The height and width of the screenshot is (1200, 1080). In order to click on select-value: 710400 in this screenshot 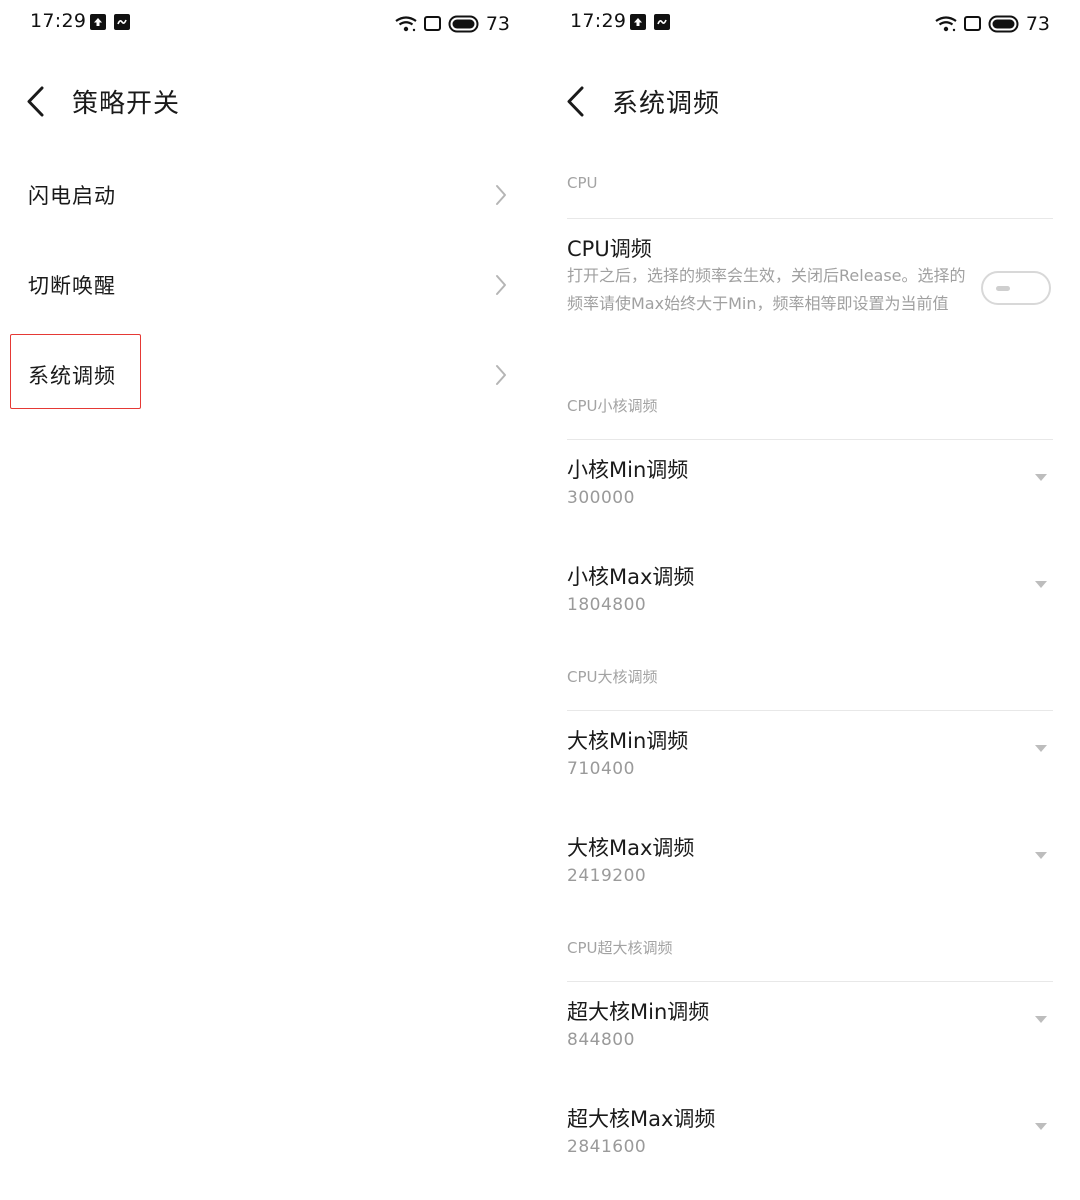, I will do `click(601, 769)`.